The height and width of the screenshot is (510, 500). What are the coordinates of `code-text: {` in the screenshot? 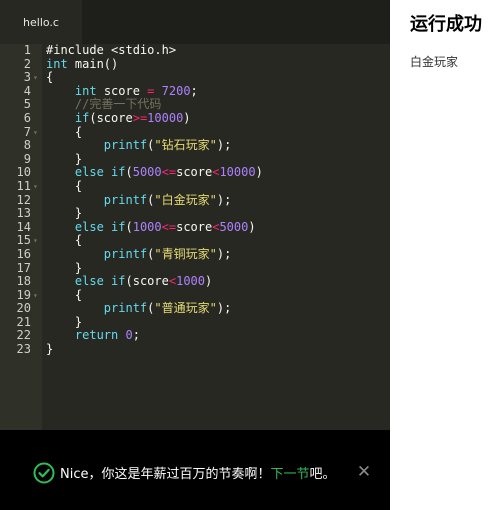 It's located at (64, 186).